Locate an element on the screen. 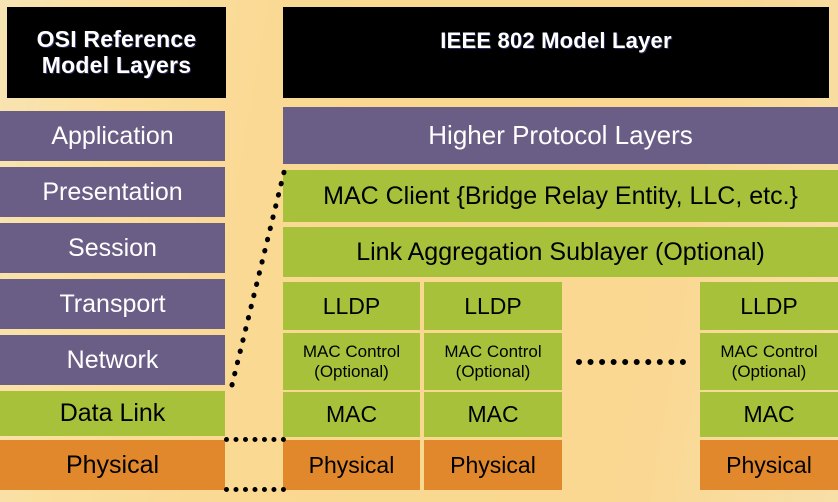  ieee-col1-mac-control-line1: MAC Control is located at coordinates (351, 351).